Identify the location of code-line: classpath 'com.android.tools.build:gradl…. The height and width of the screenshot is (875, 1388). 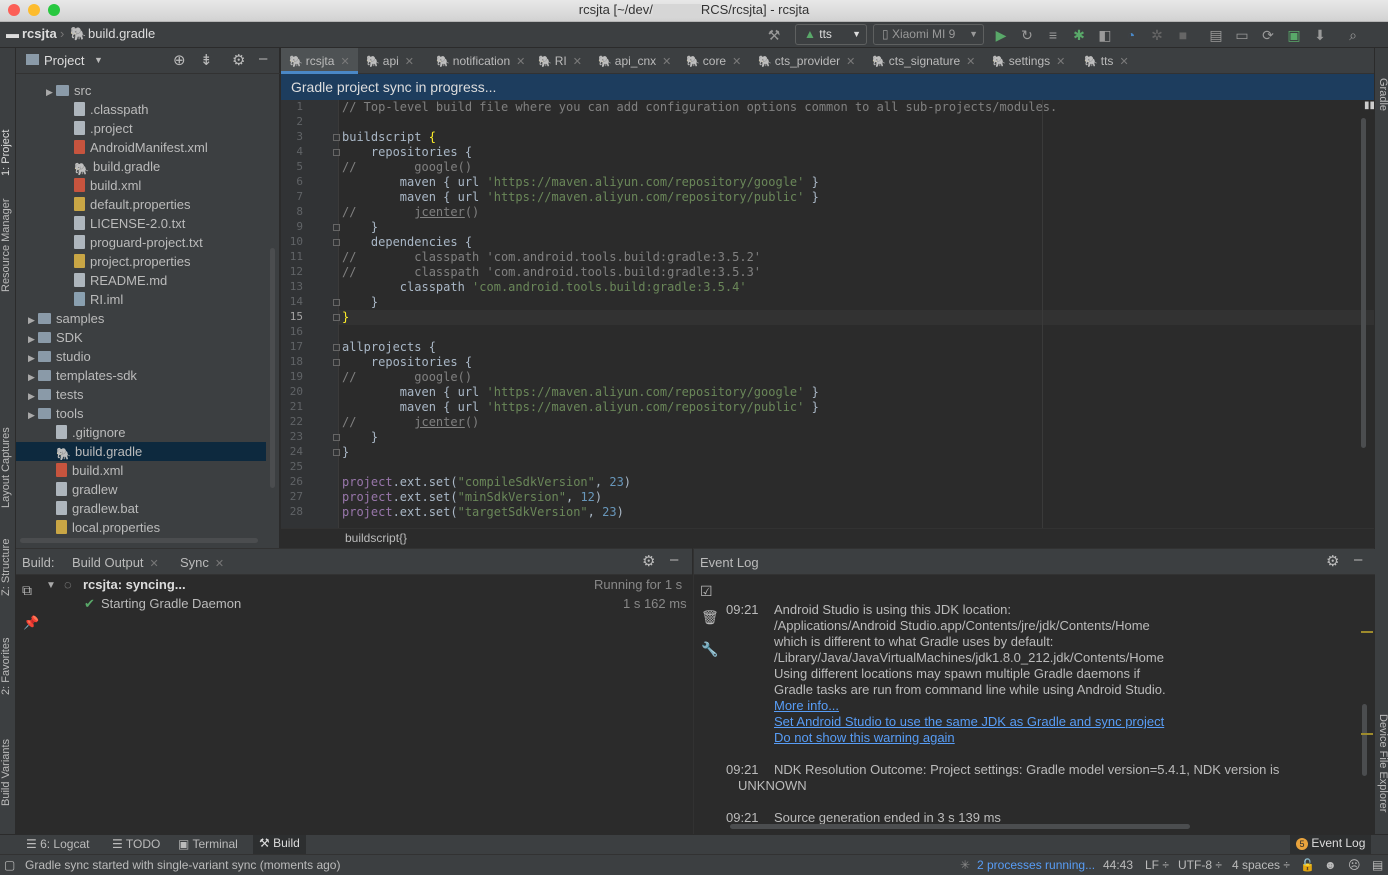
(544, 287).